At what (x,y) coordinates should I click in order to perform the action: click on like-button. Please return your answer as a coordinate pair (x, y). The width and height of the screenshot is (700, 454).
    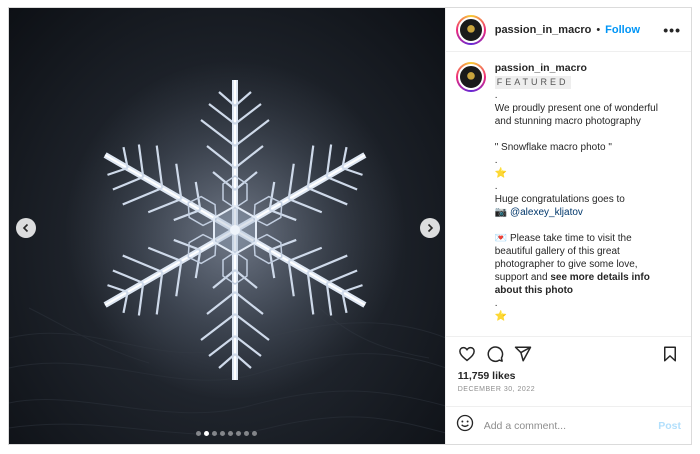
    Looking at the image, I should click on (467, 354).